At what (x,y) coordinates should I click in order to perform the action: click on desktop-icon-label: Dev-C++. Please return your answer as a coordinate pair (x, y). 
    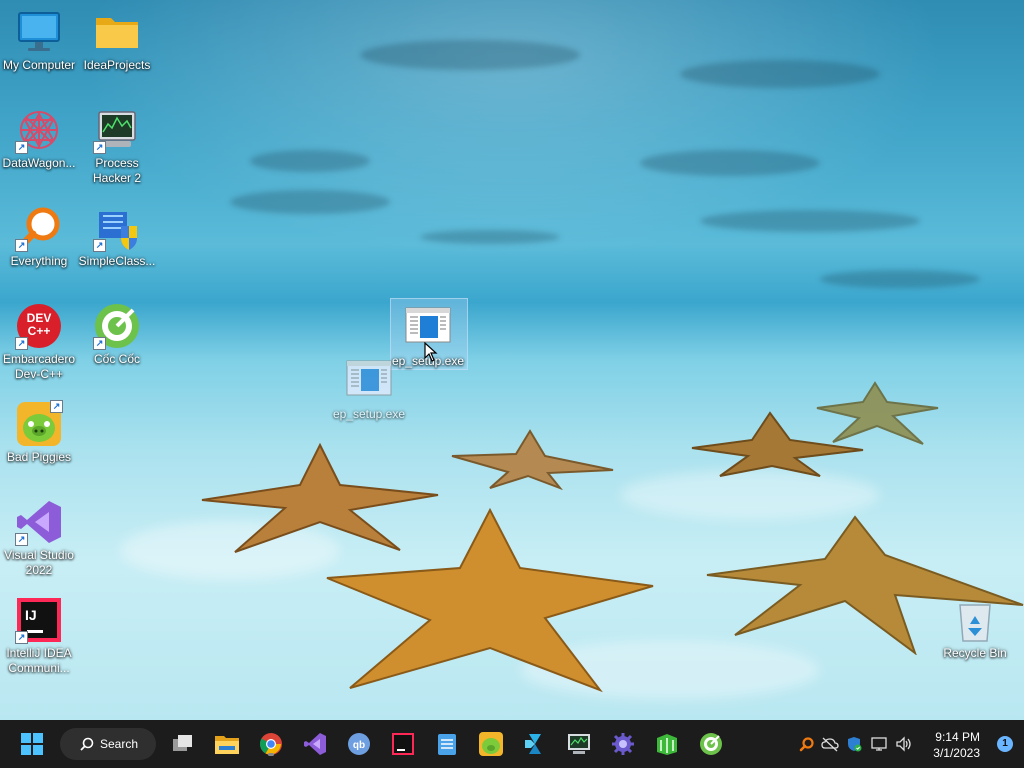
    Looking at the image, I should click on (39, 374).